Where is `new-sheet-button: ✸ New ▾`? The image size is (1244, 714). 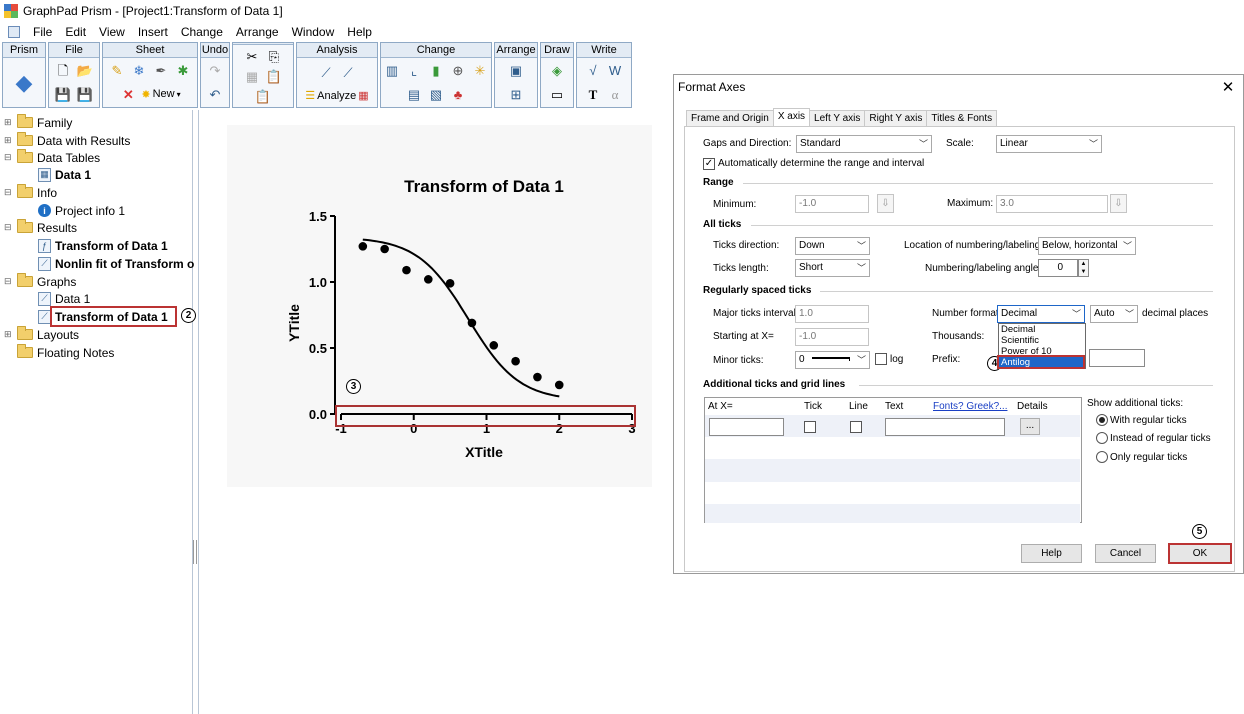 new-sheet-button: ✸ New ▾ is located at coordinates (160, 94).